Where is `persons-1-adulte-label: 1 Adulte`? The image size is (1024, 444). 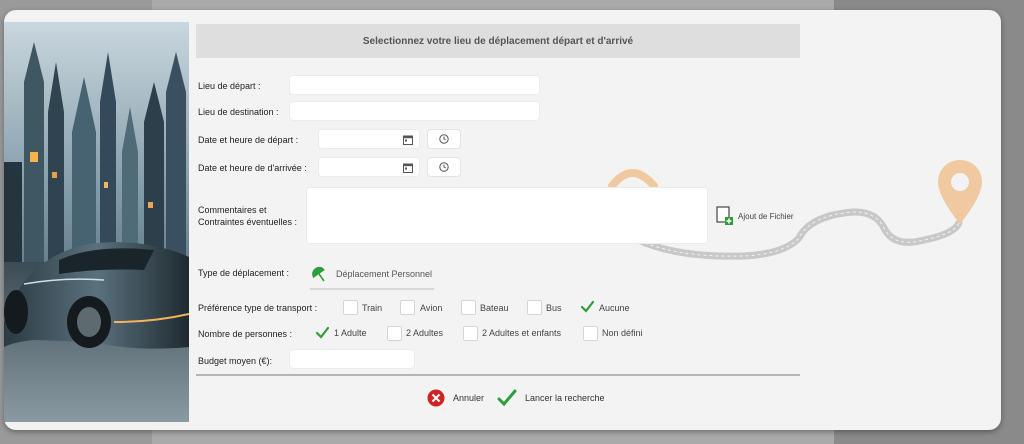 persons-1-adulte-label: 1 Adulte is located at coordinates (350, 333).